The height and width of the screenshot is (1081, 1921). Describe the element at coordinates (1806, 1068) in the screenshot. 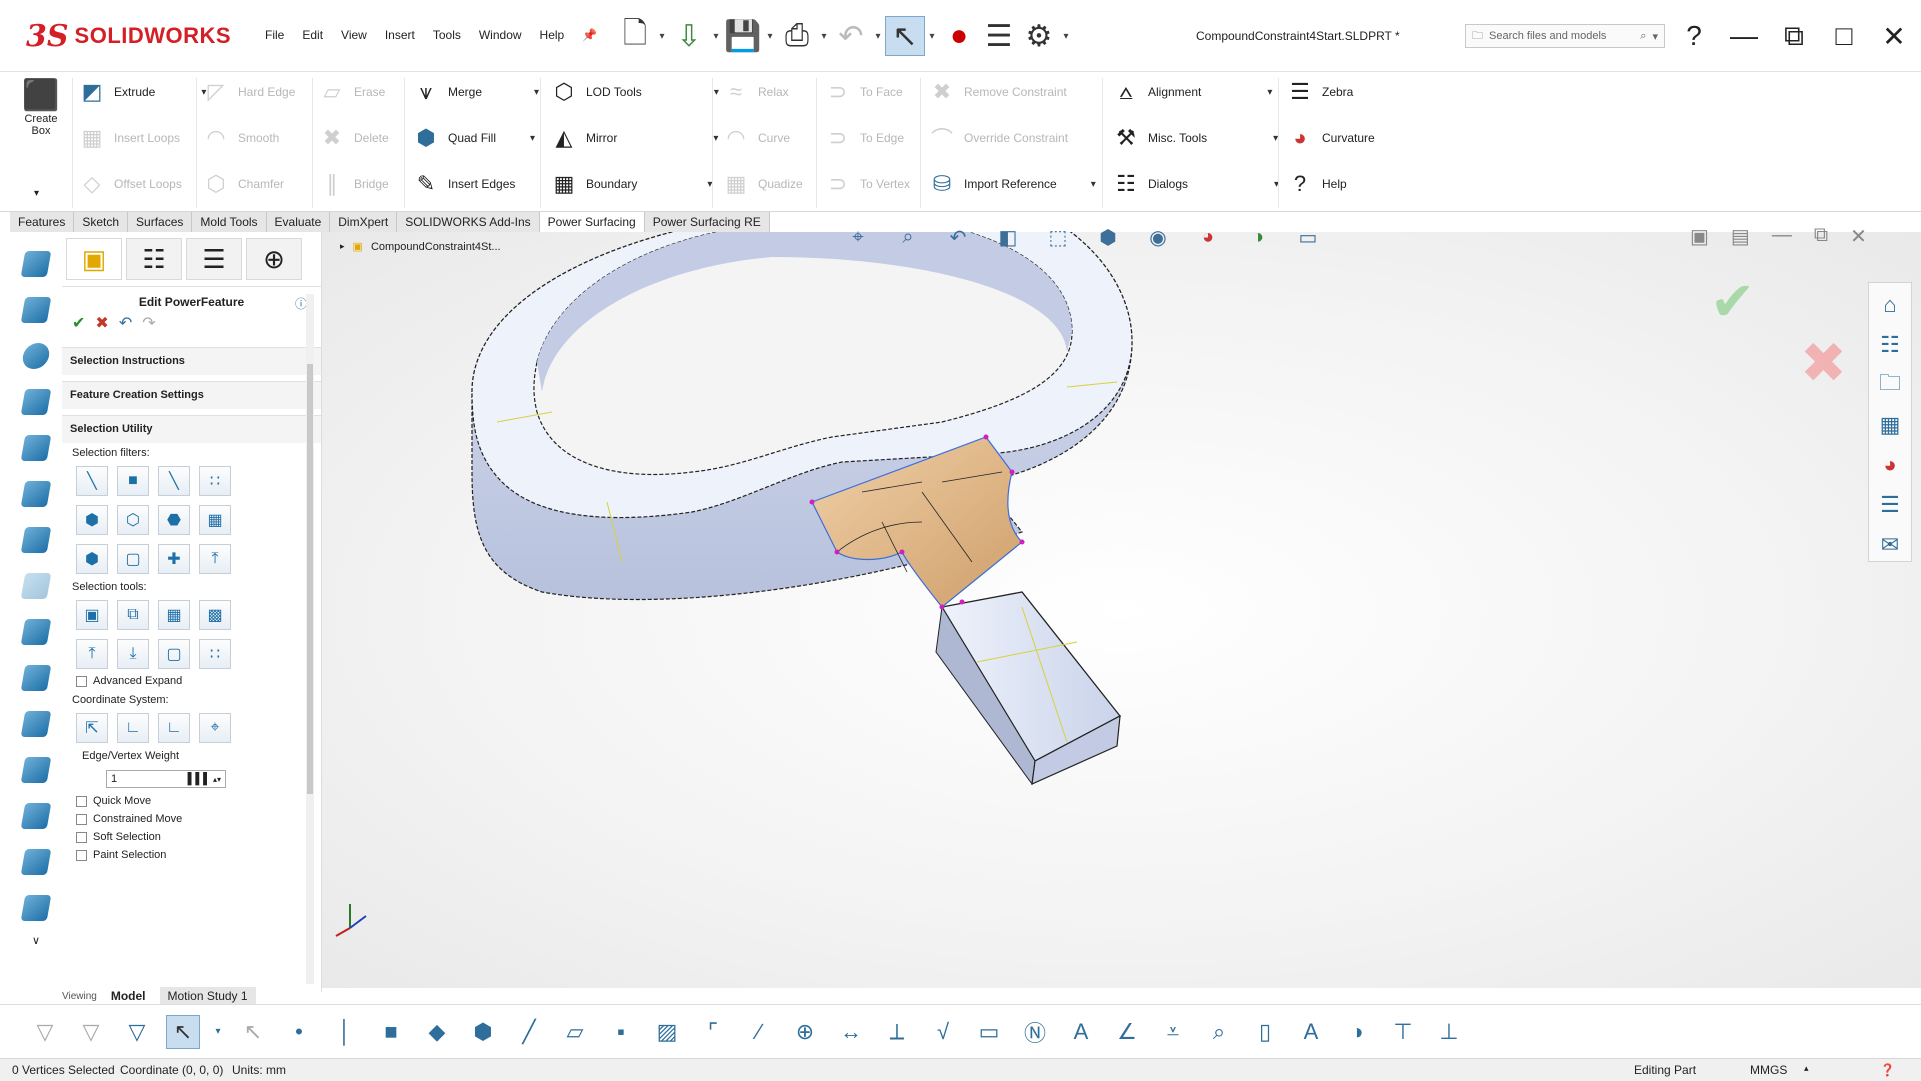

I see `unit-system-dropdown-icon: ▴` at that location.